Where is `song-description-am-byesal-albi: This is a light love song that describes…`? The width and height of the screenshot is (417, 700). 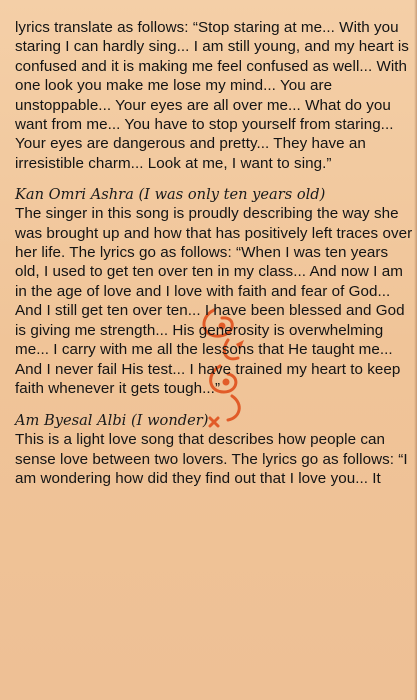 song-description-am-byesal-albi: This is a light love song that describes… is located at coordinates (211, 459).